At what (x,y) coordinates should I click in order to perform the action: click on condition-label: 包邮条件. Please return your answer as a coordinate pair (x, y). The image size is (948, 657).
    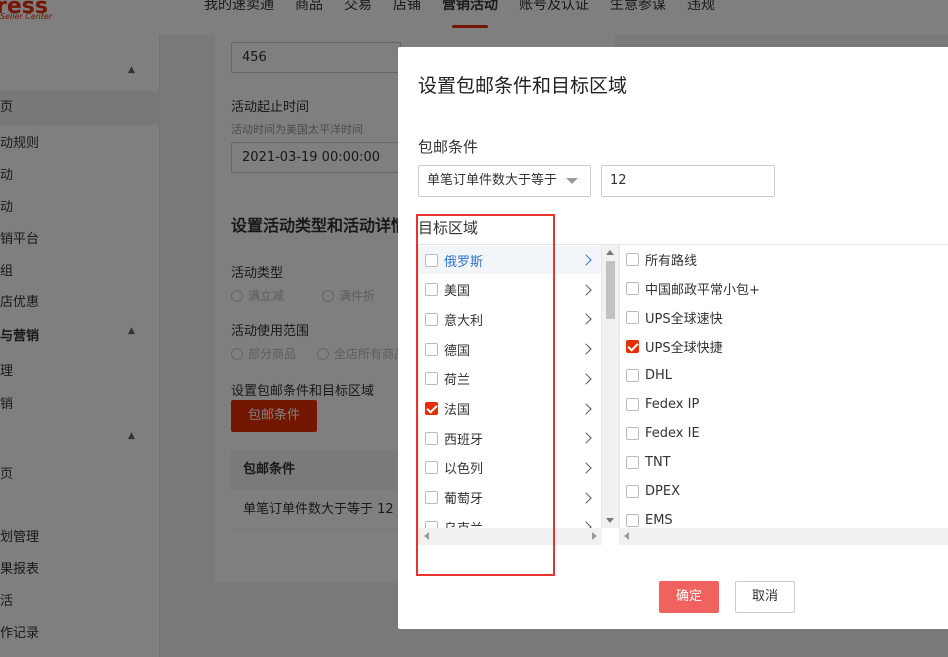
    Looking at the image, I should click on (448, 147).